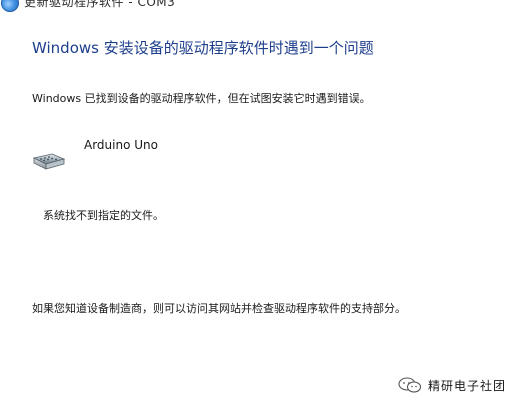 This screenshot has height=404, width=526. What do you see at coordinates (49, 161) in the screenshot?
I see `serial-connector-icon` at bounding box center [49, 161].